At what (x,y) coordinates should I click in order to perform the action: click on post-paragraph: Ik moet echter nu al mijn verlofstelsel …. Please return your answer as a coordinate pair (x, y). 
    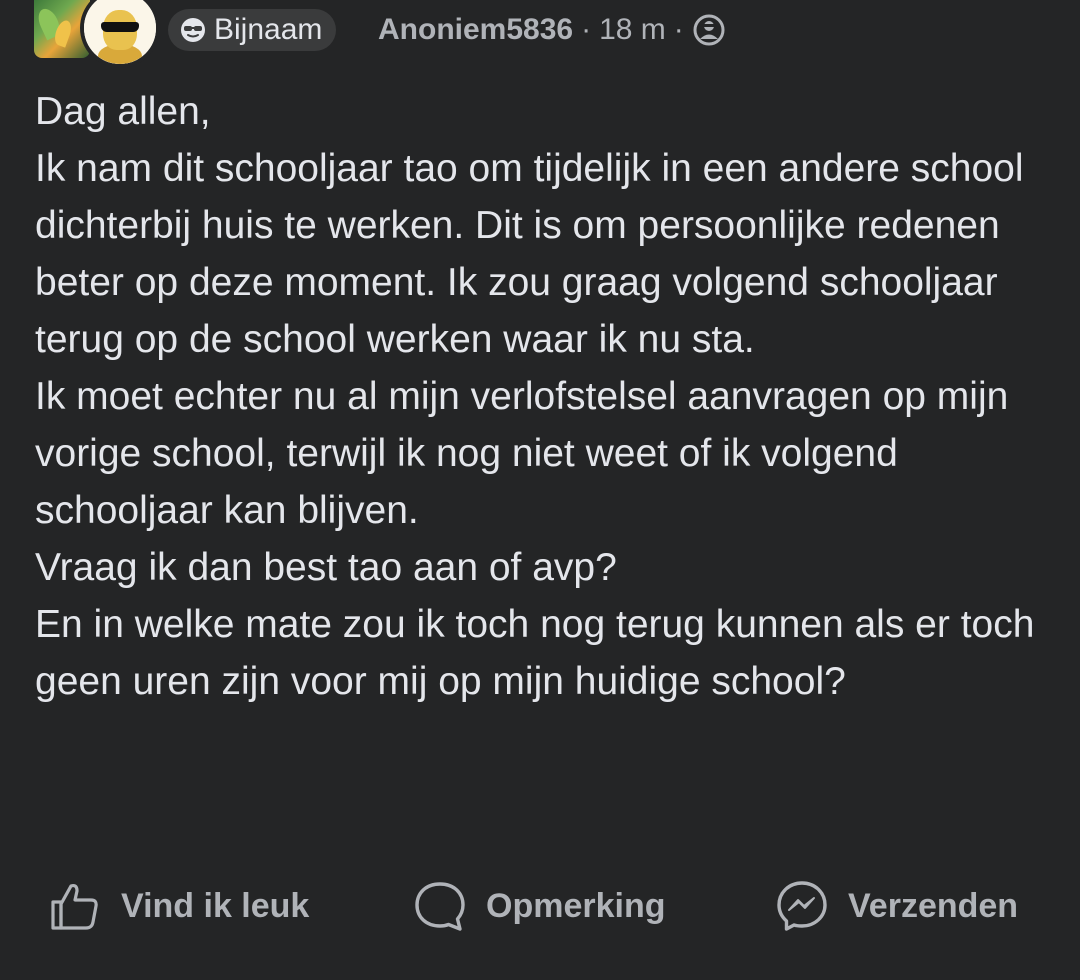
    Looking at the image, I should click on (522, 453).